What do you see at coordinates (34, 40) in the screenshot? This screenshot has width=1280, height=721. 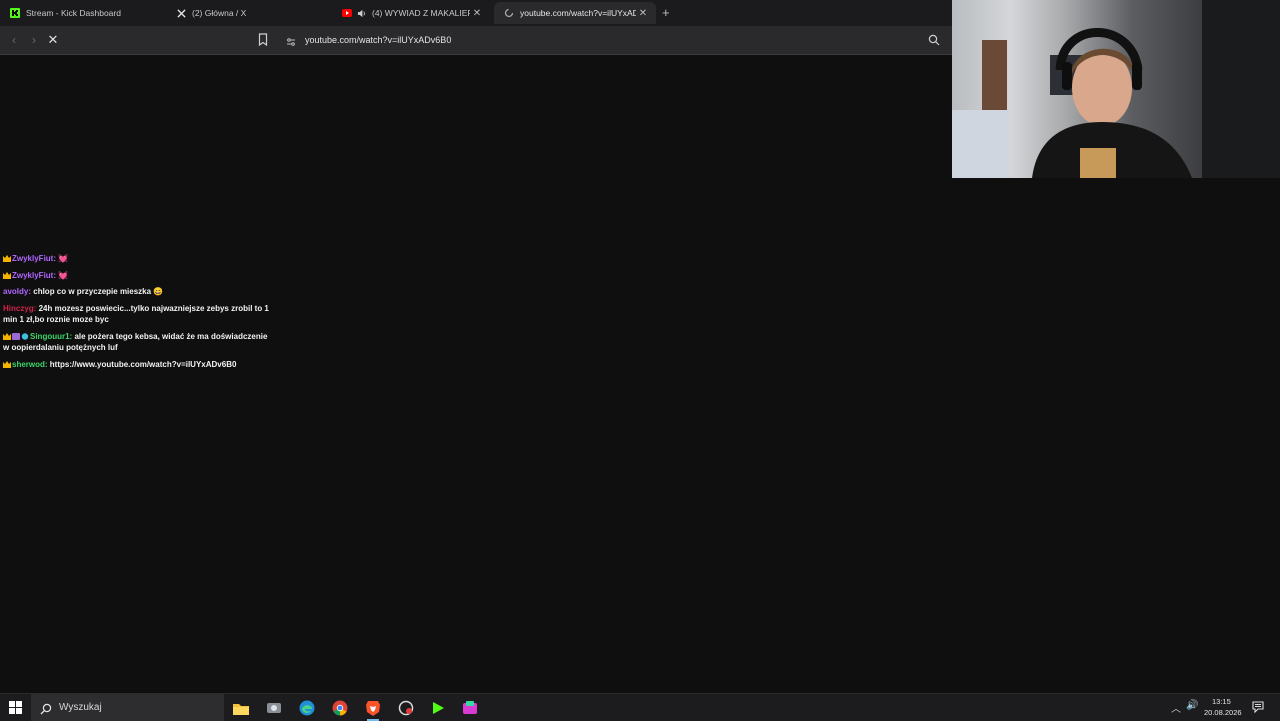 I see `forward-icon: ›` at bounding box center [34, 40].